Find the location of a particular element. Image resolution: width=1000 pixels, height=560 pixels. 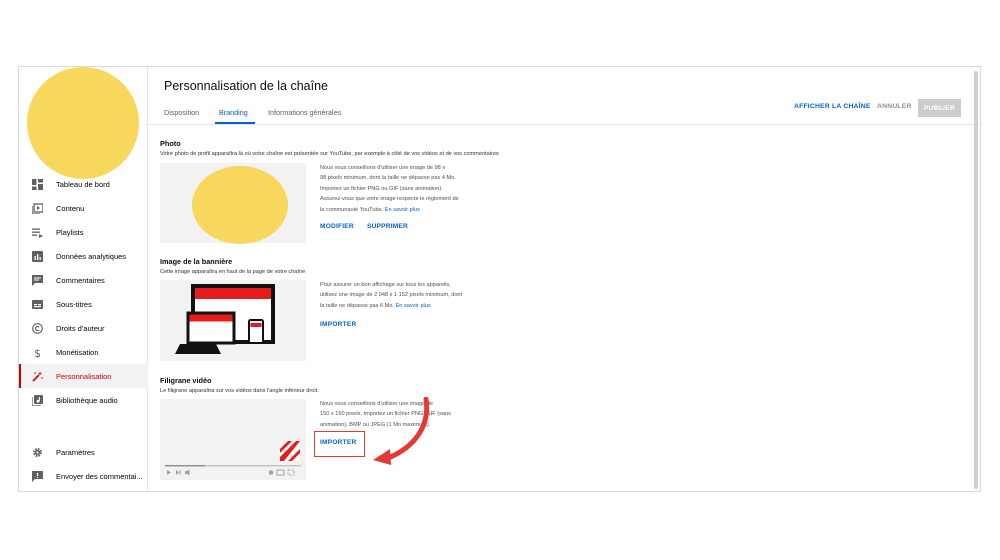

publish-button: PUBLIER is located at coordinates (939, 108).